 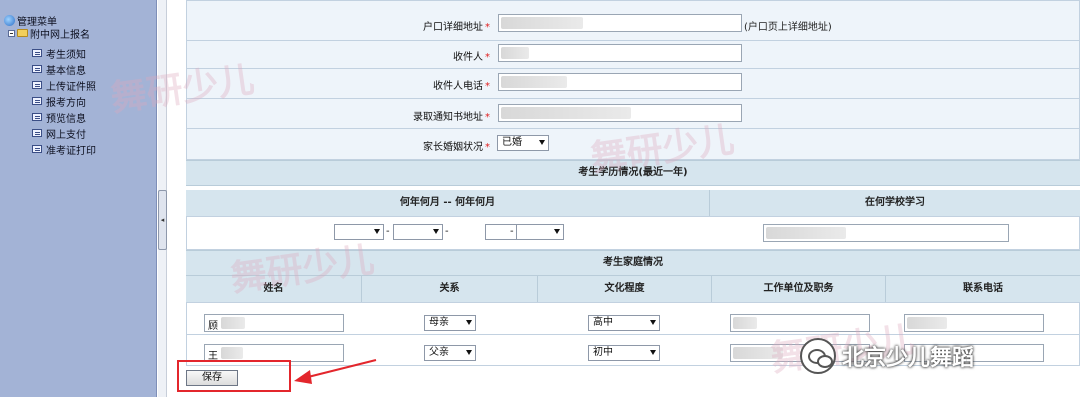 What do you see at coordinates (66, 55) in the screenshot?
I see `sidebar-item-label: 考生须知` at bounding box center [66, 55].